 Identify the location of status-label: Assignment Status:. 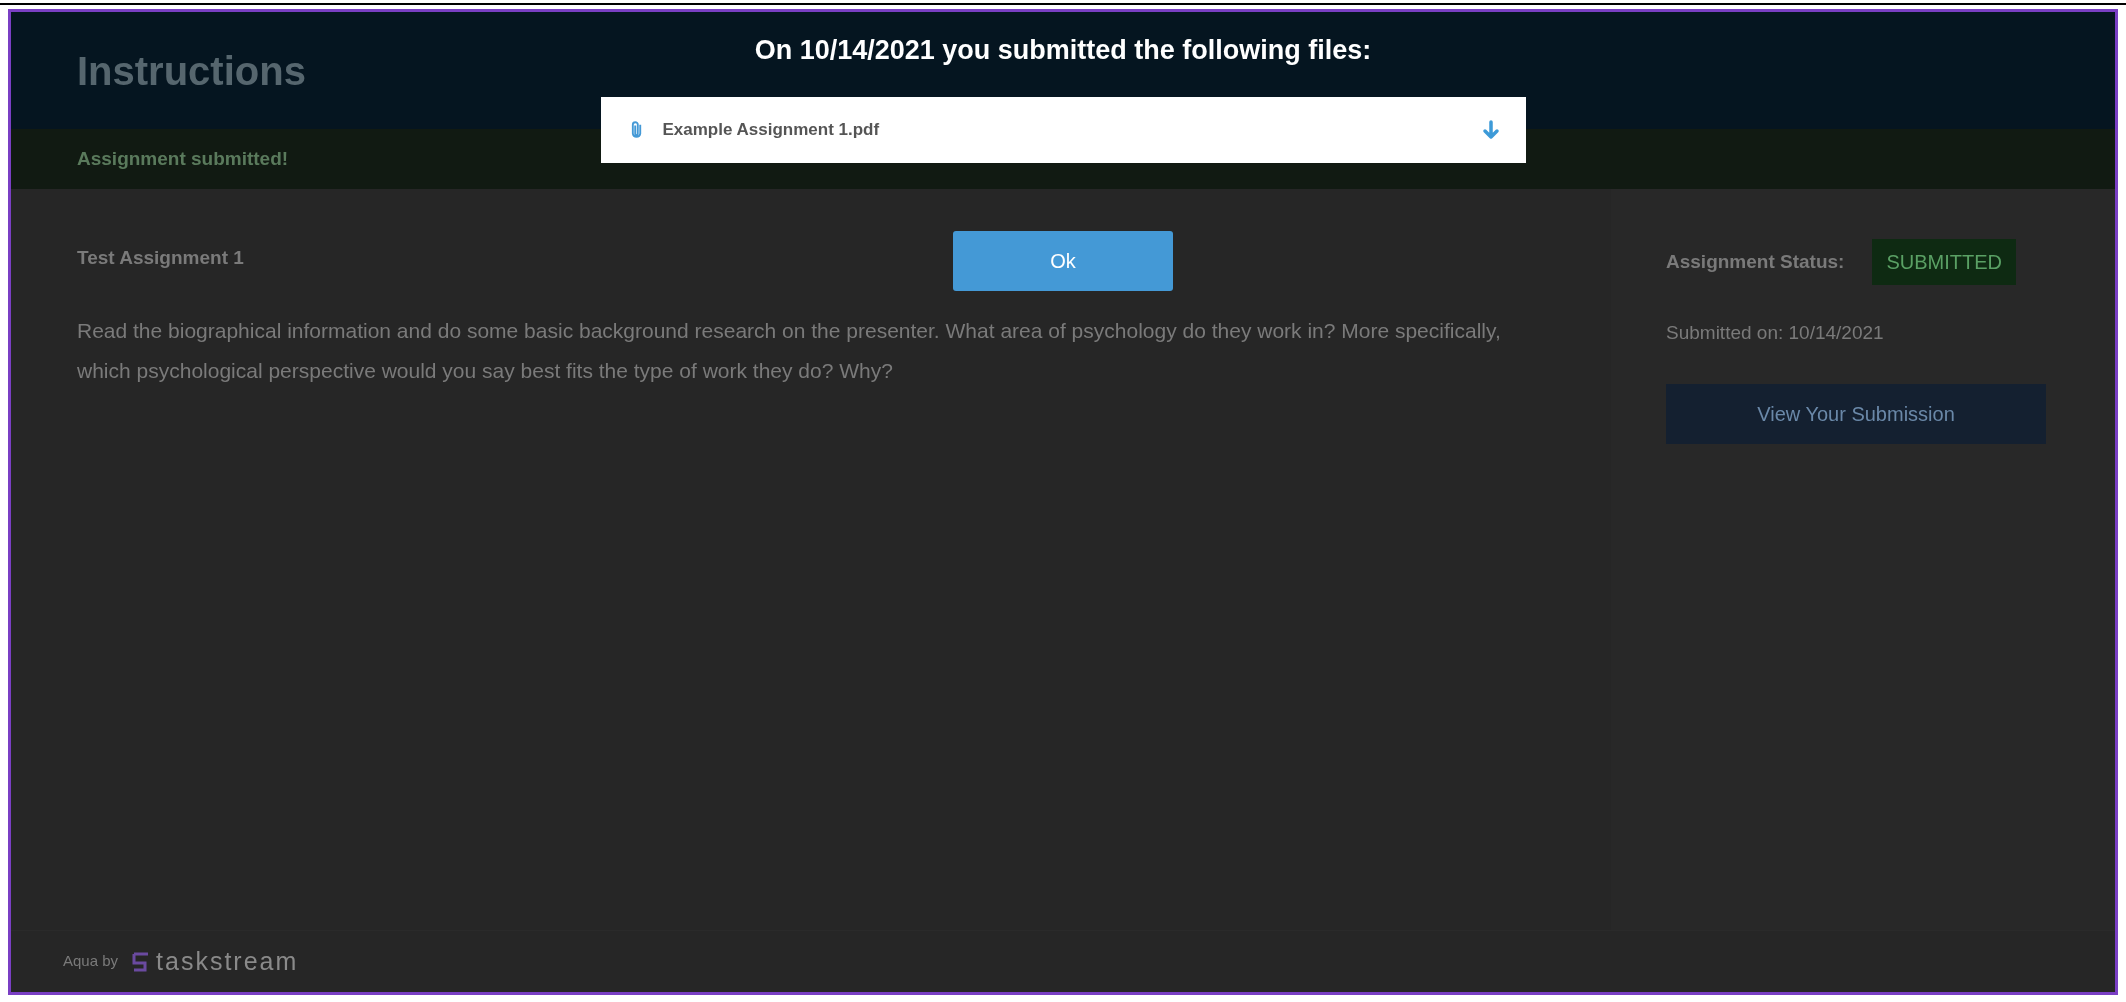
(1755, 261).